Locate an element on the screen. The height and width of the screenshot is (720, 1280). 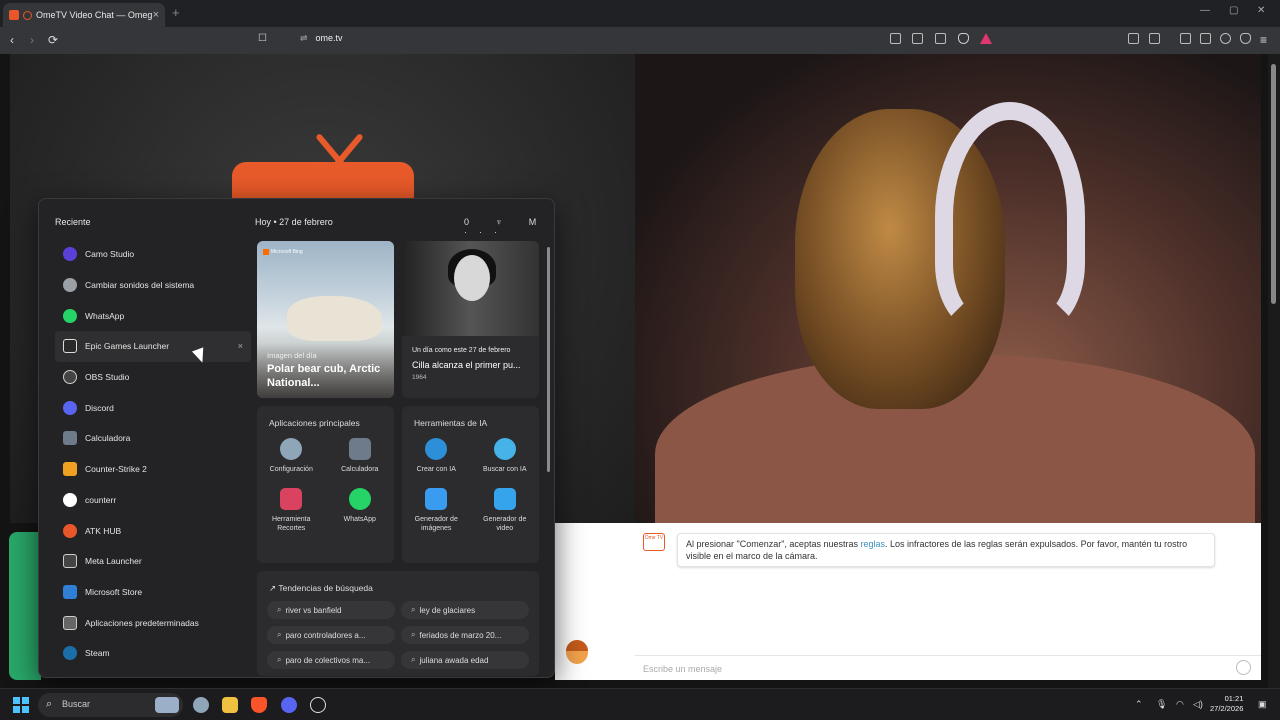
app-tile: Buscar con IA is located at coordinates (505, 456).